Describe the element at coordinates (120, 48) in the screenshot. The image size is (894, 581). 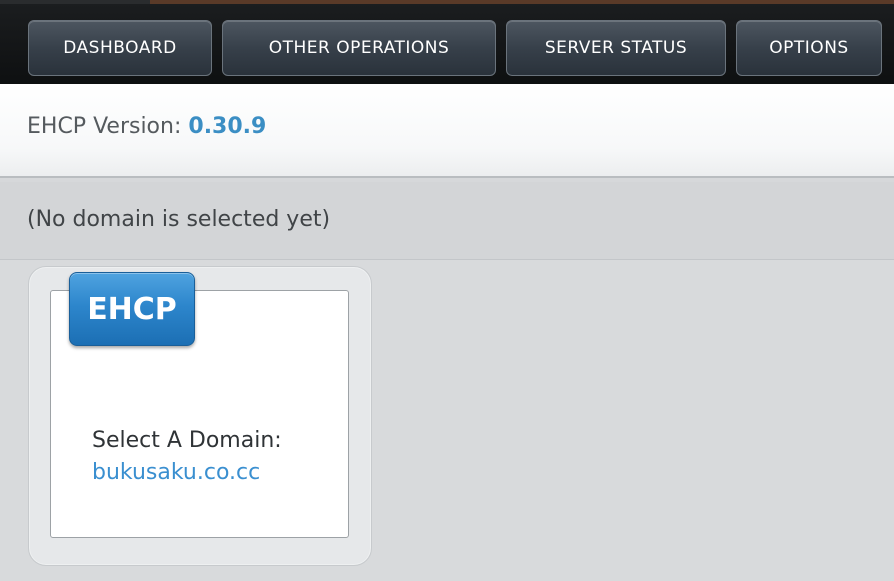
I see `dashboard-button: DASHBOARD` at that location.